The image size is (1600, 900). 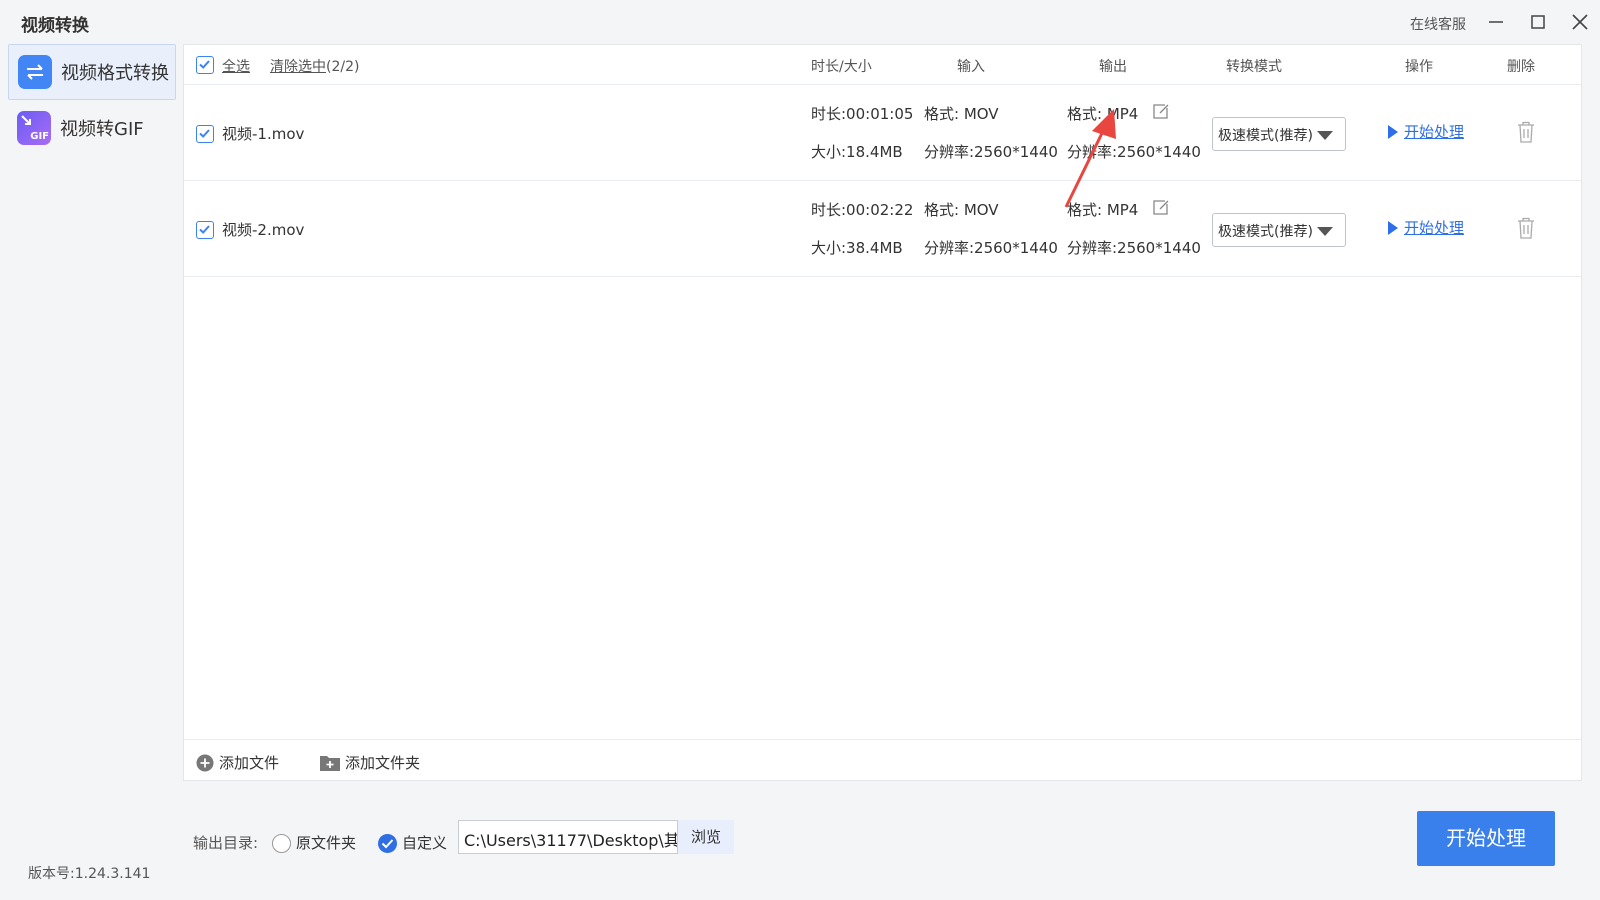 I want to click on column-header-output: 输出, so click(x=1113, y=67).